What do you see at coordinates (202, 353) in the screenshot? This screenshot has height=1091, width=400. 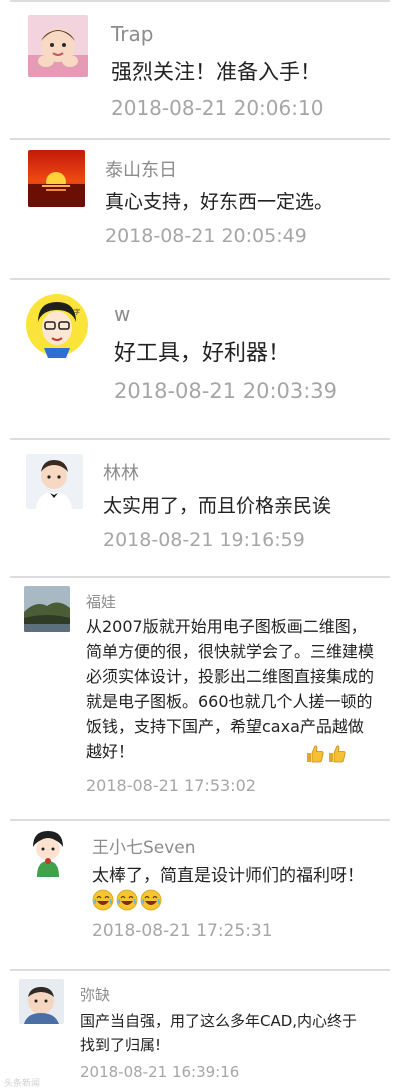 I see `comment-text: 好工具，好利器！` at bounding box center [202, 353].